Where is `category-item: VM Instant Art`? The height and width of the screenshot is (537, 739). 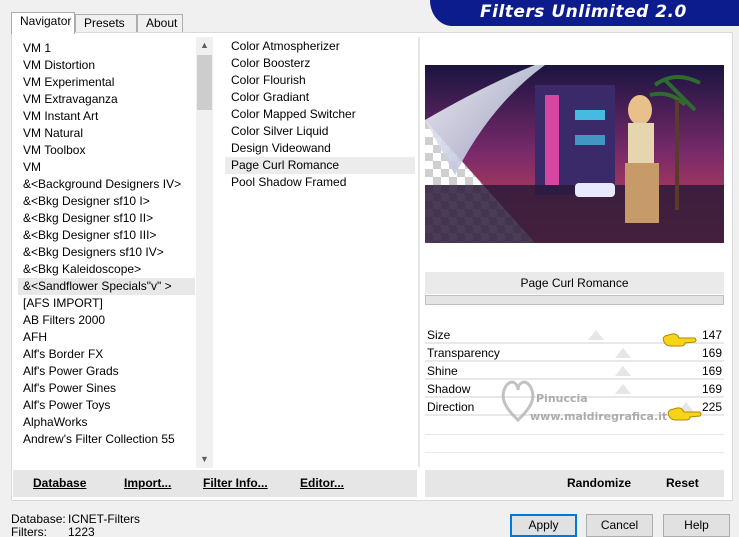
category-item: VM Instant Art is located at coordinates (106, 116).